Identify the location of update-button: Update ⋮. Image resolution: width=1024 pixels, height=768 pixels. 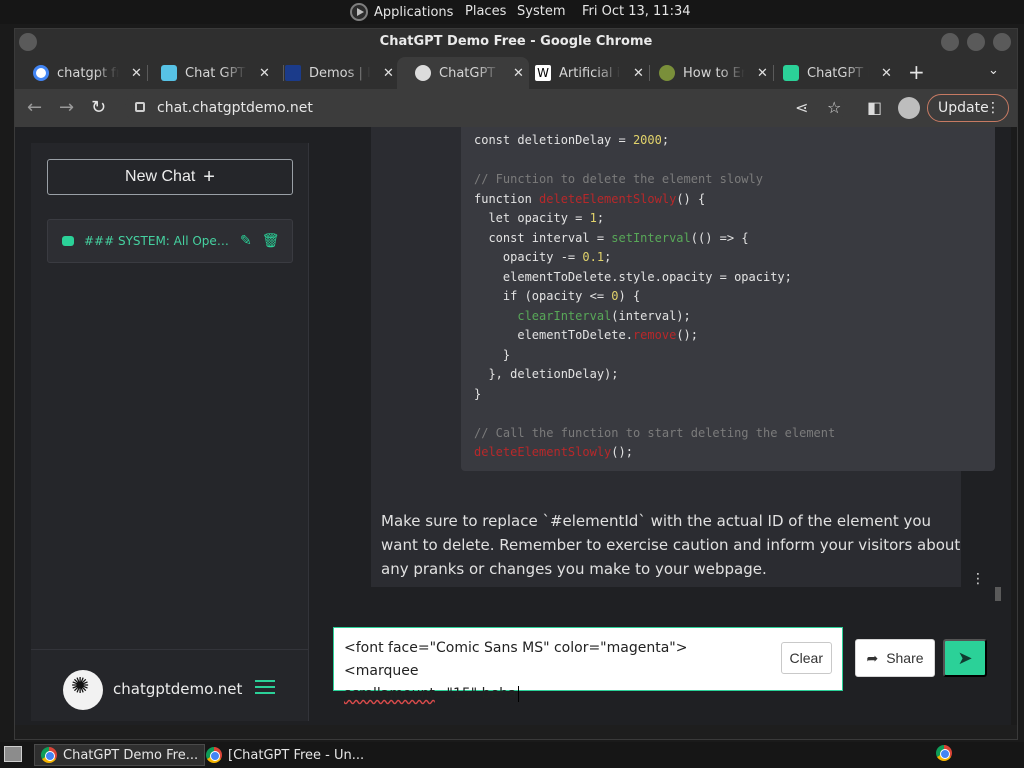
(968, 108).